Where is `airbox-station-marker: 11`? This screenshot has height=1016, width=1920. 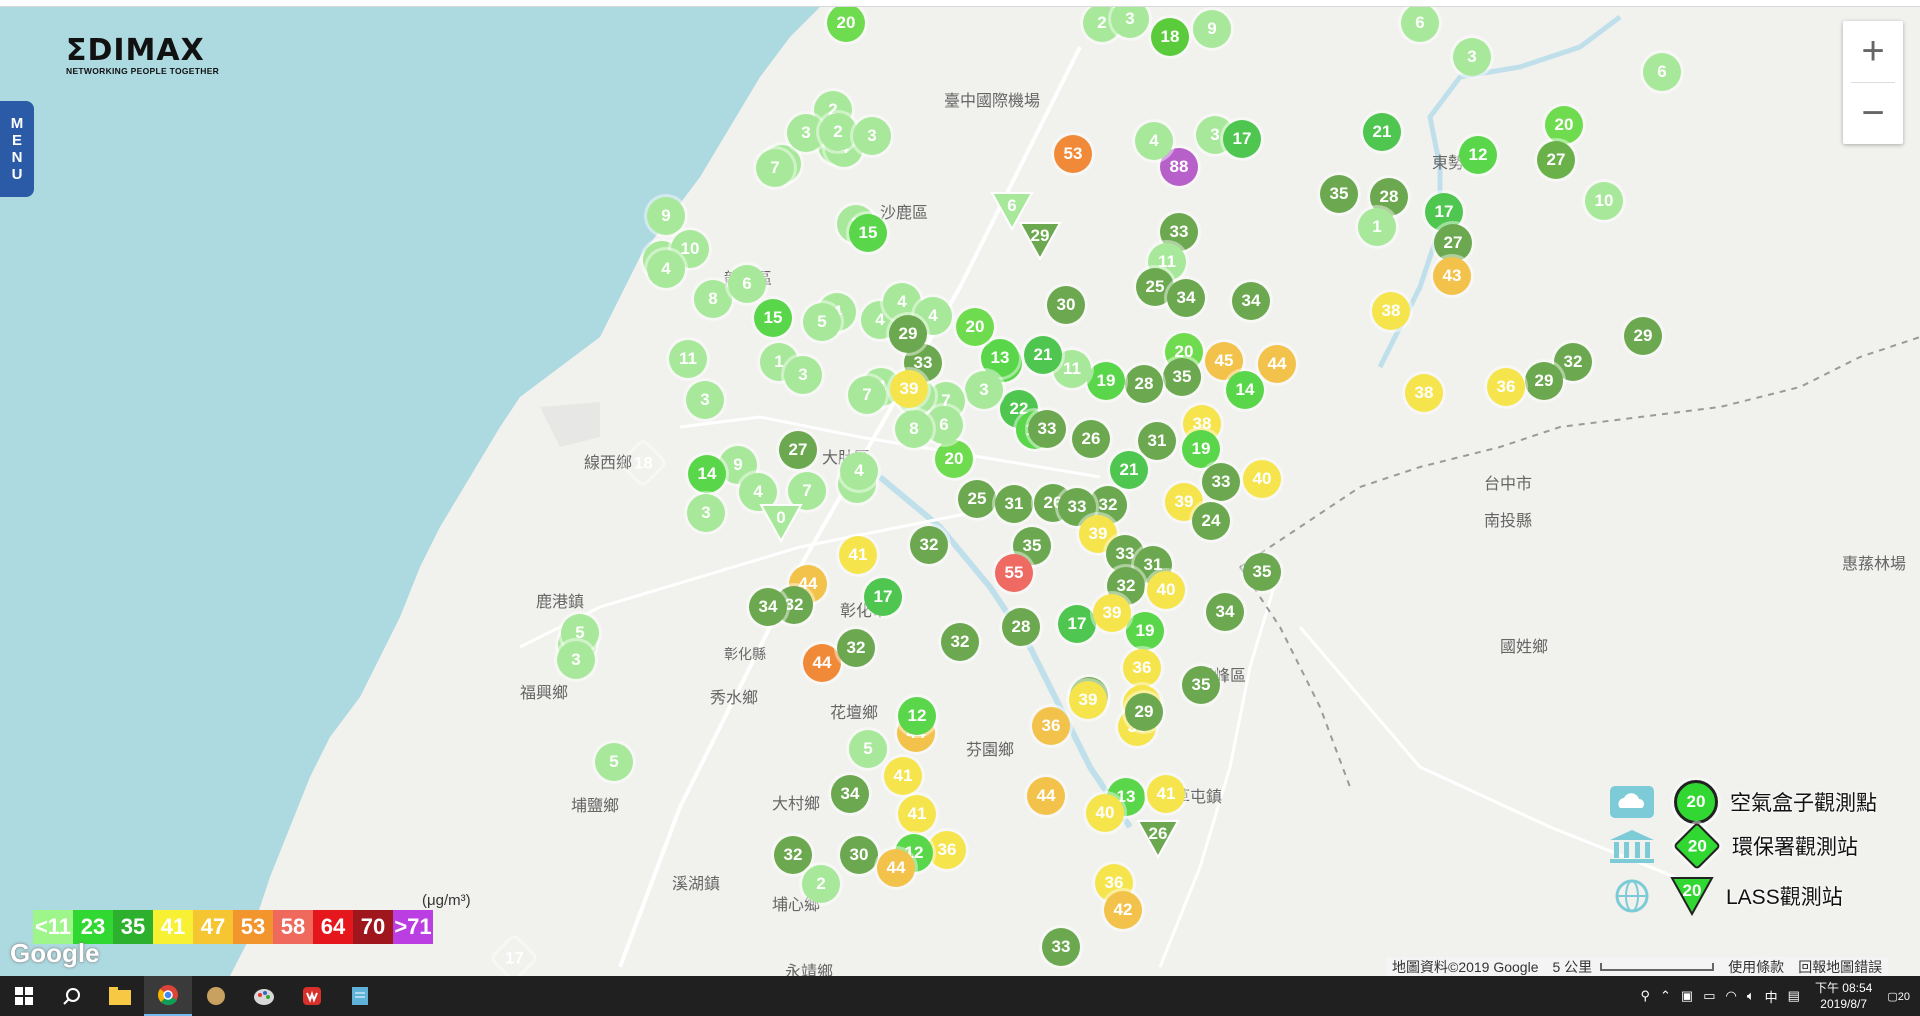
airbox-station-marker: 11 is located at coordinates (688, 359).